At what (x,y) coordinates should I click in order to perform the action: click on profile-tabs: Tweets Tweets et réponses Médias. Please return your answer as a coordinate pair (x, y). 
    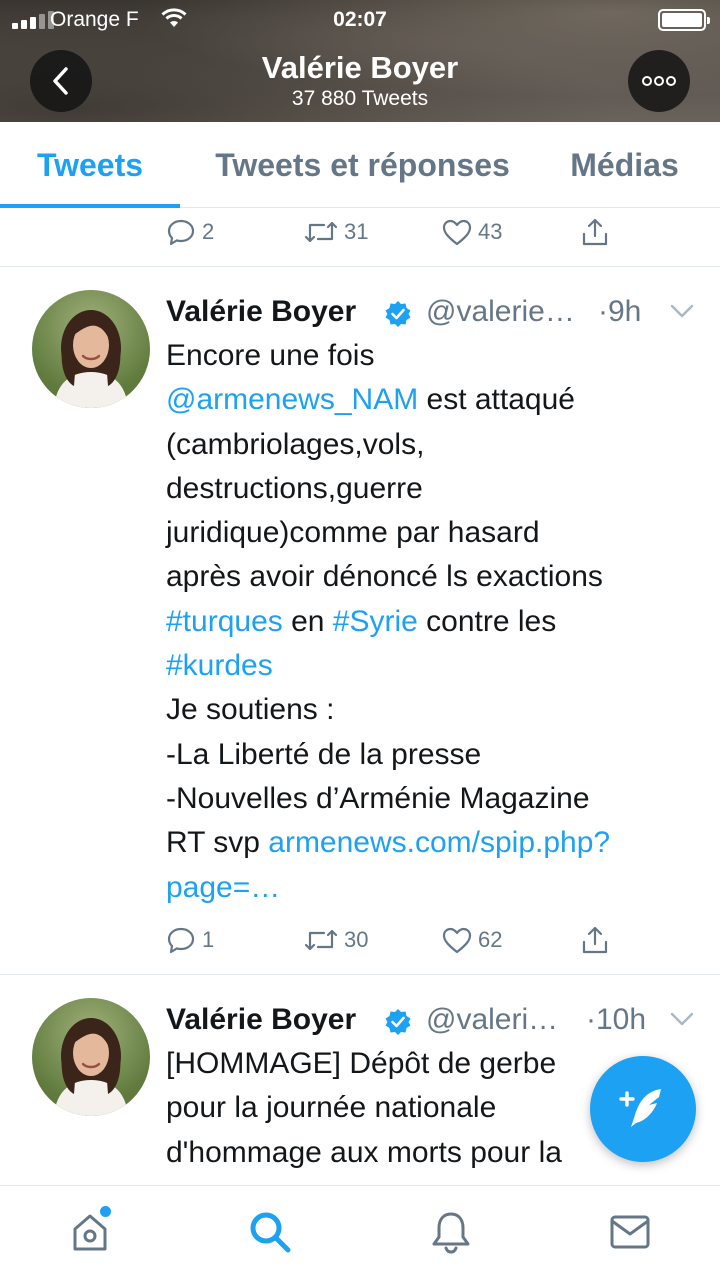
    Looking at the image, I should click on (360, 165).